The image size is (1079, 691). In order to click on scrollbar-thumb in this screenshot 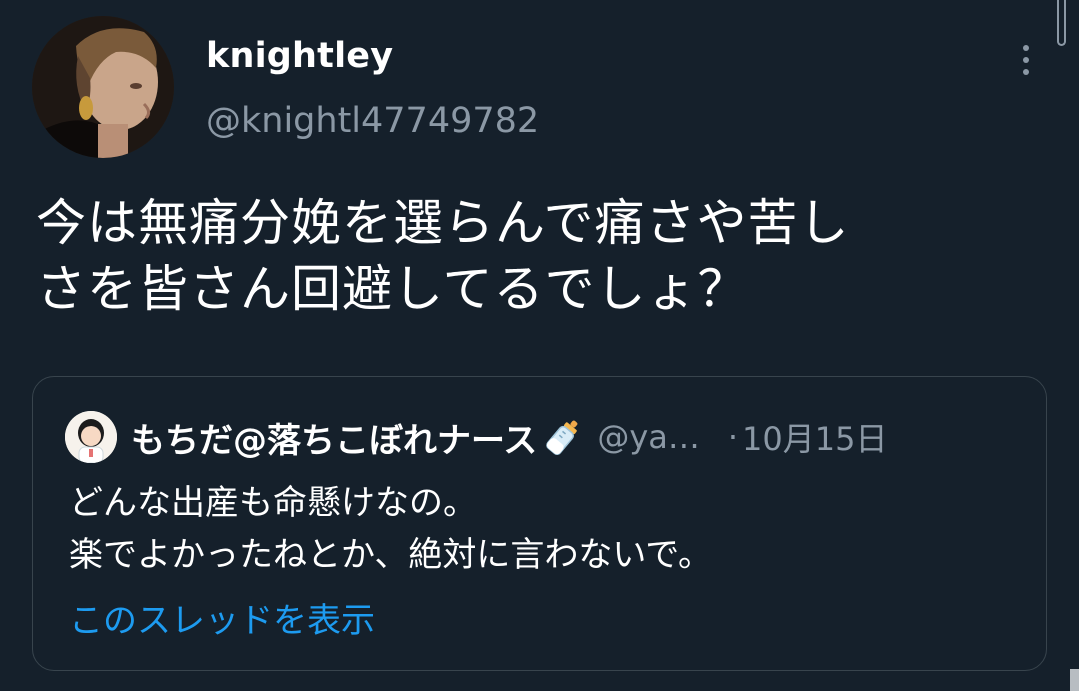, I will do `click(1061, 23)`.